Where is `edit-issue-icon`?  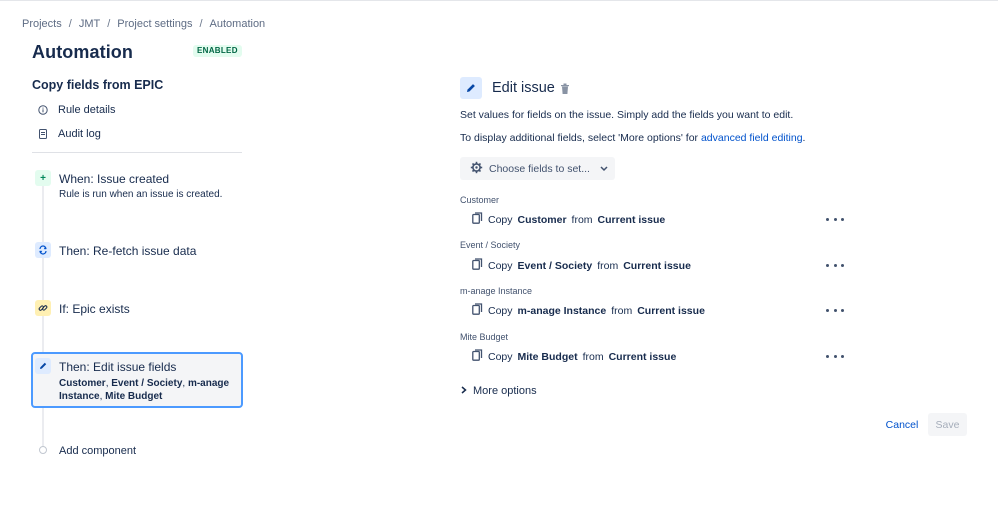
edit-issue-icon is located at coordinates (471, 88).